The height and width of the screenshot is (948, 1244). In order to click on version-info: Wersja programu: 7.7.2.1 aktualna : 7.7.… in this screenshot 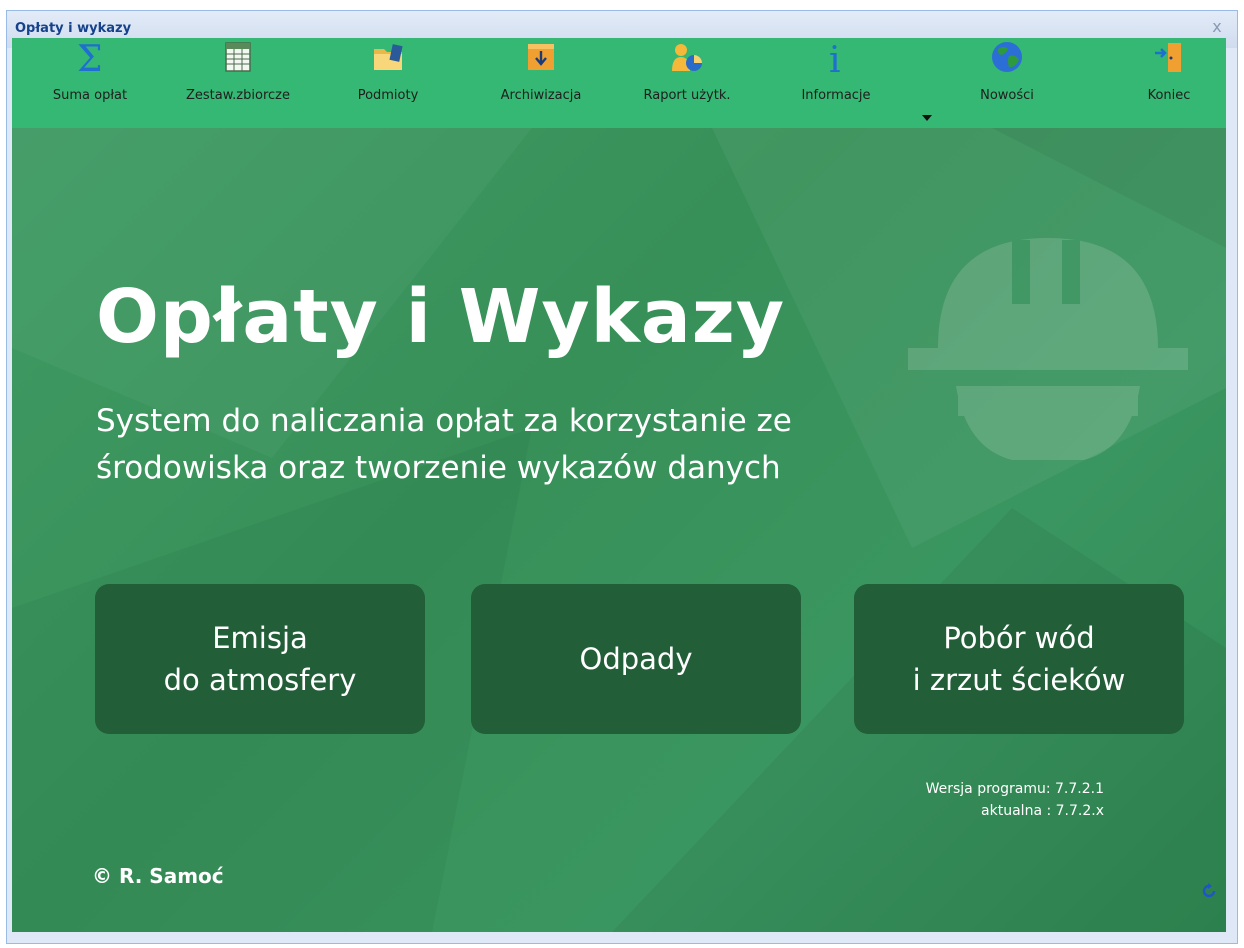, I will do `click(1015, 800)`.